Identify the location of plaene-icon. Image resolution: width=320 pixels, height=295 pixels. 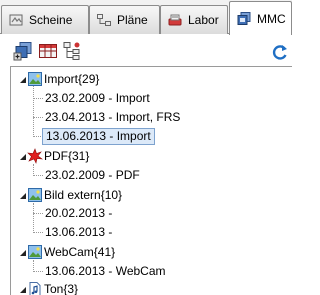
(104, 20).